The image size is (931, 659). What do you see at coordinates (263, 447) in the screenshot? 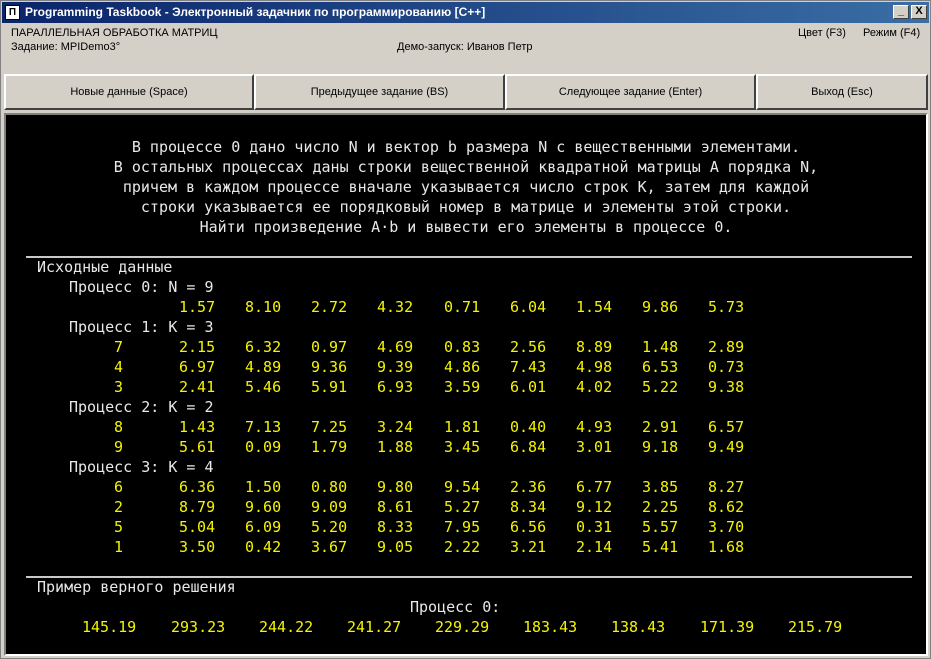
I see `matrix-value: 0.09` at bounding box center [263, 447].